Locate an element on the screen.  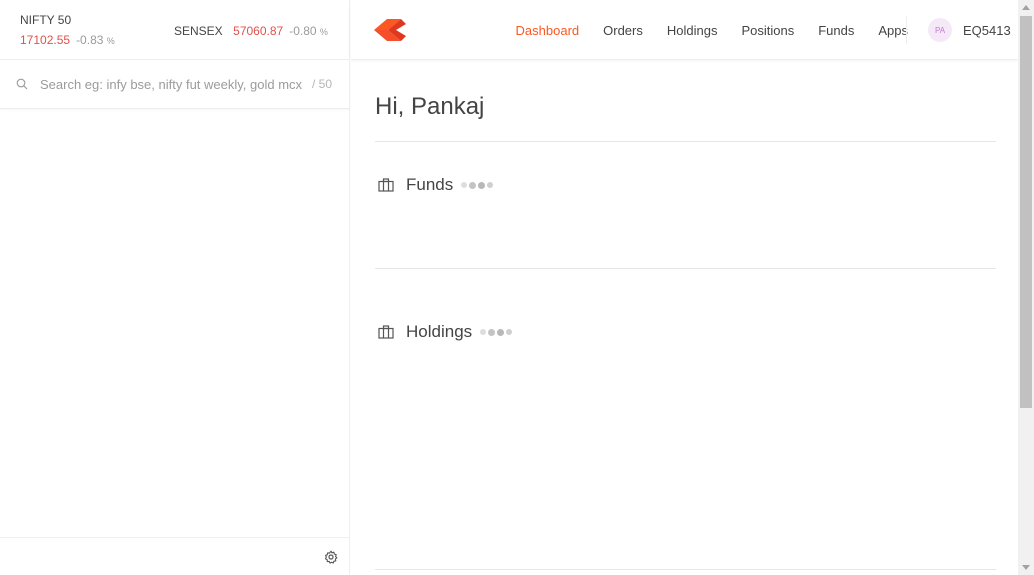
search-icon is located at coordinates (22, 84).